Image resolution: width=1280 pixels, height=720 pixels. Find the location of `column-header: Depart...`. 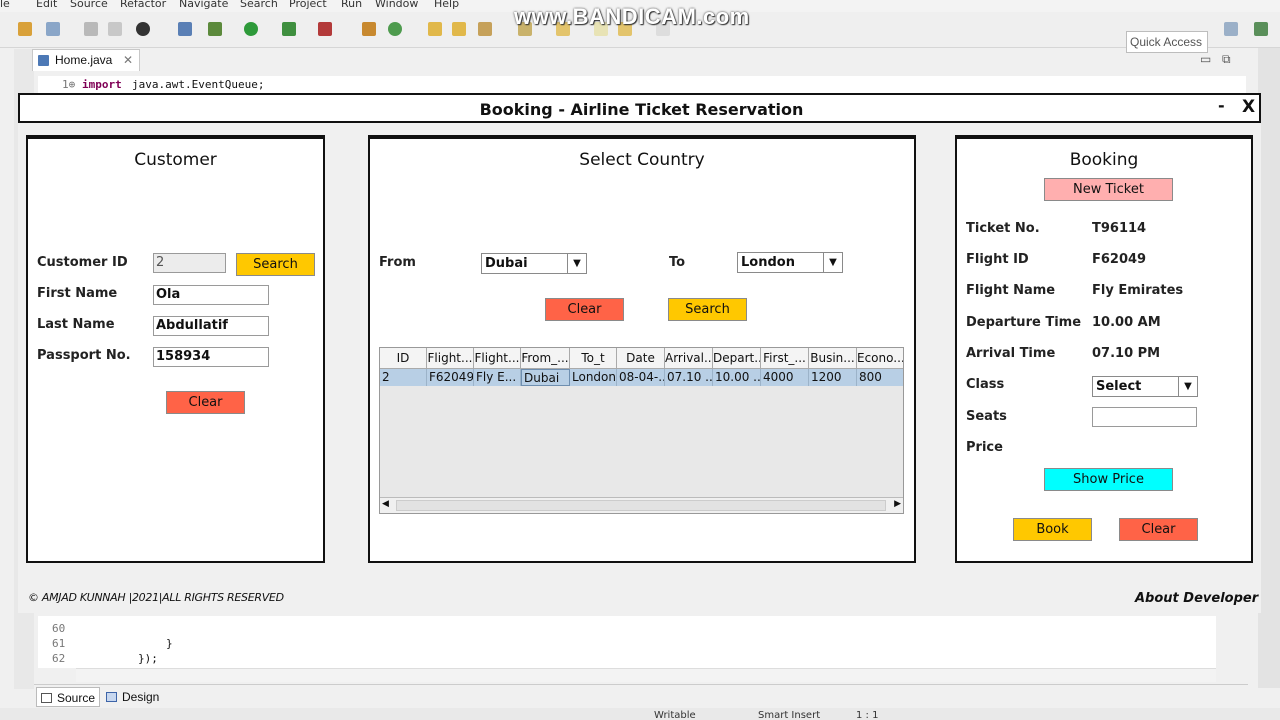

column-header: Depart... is located at coordinates (737, 358).